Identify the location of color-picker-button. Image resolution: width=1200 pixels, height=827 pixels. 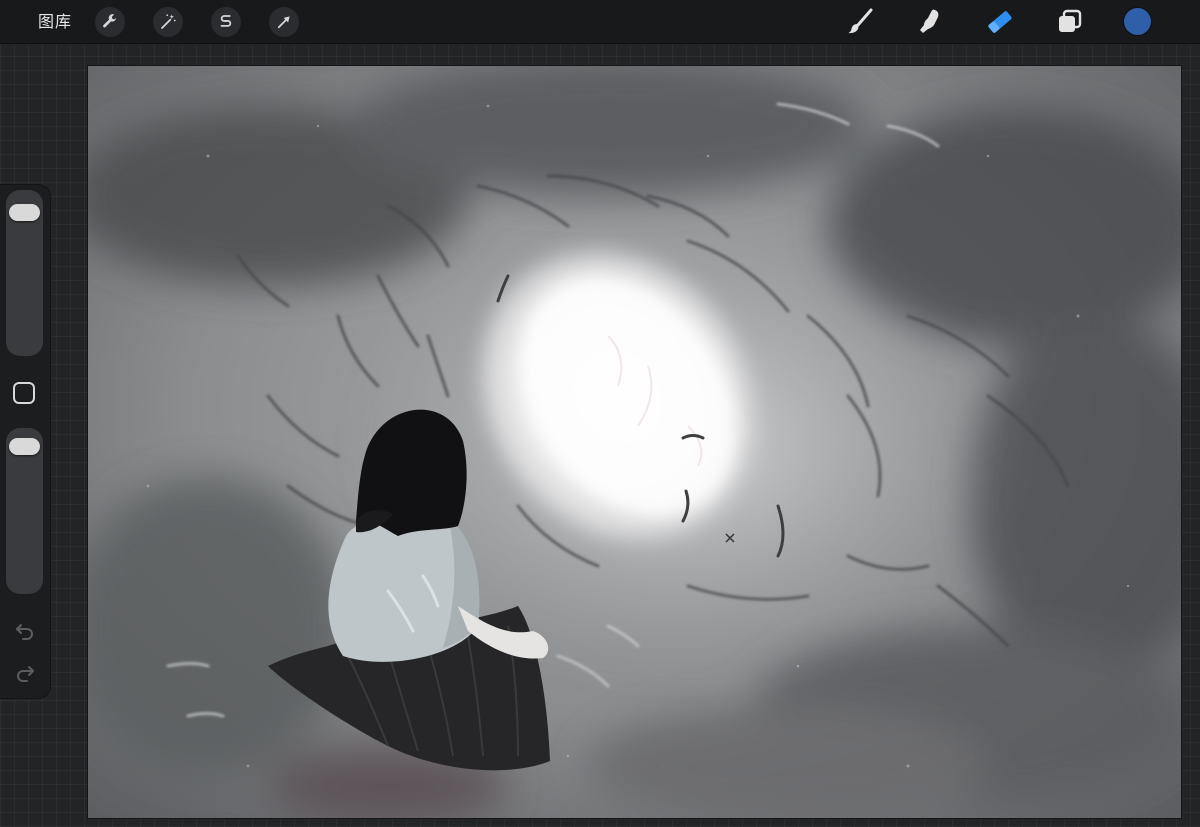
(1137, 21).